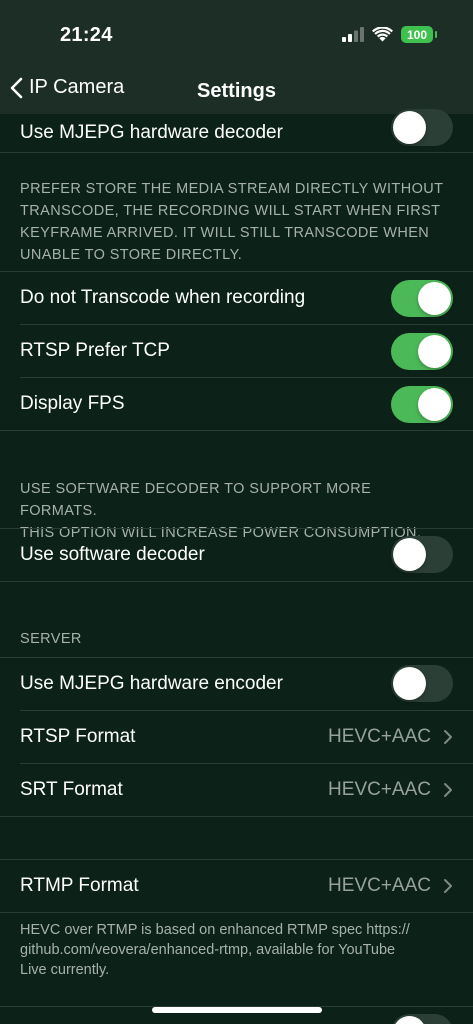  I want to click on software-decoder-toggle, so click(422, 554).